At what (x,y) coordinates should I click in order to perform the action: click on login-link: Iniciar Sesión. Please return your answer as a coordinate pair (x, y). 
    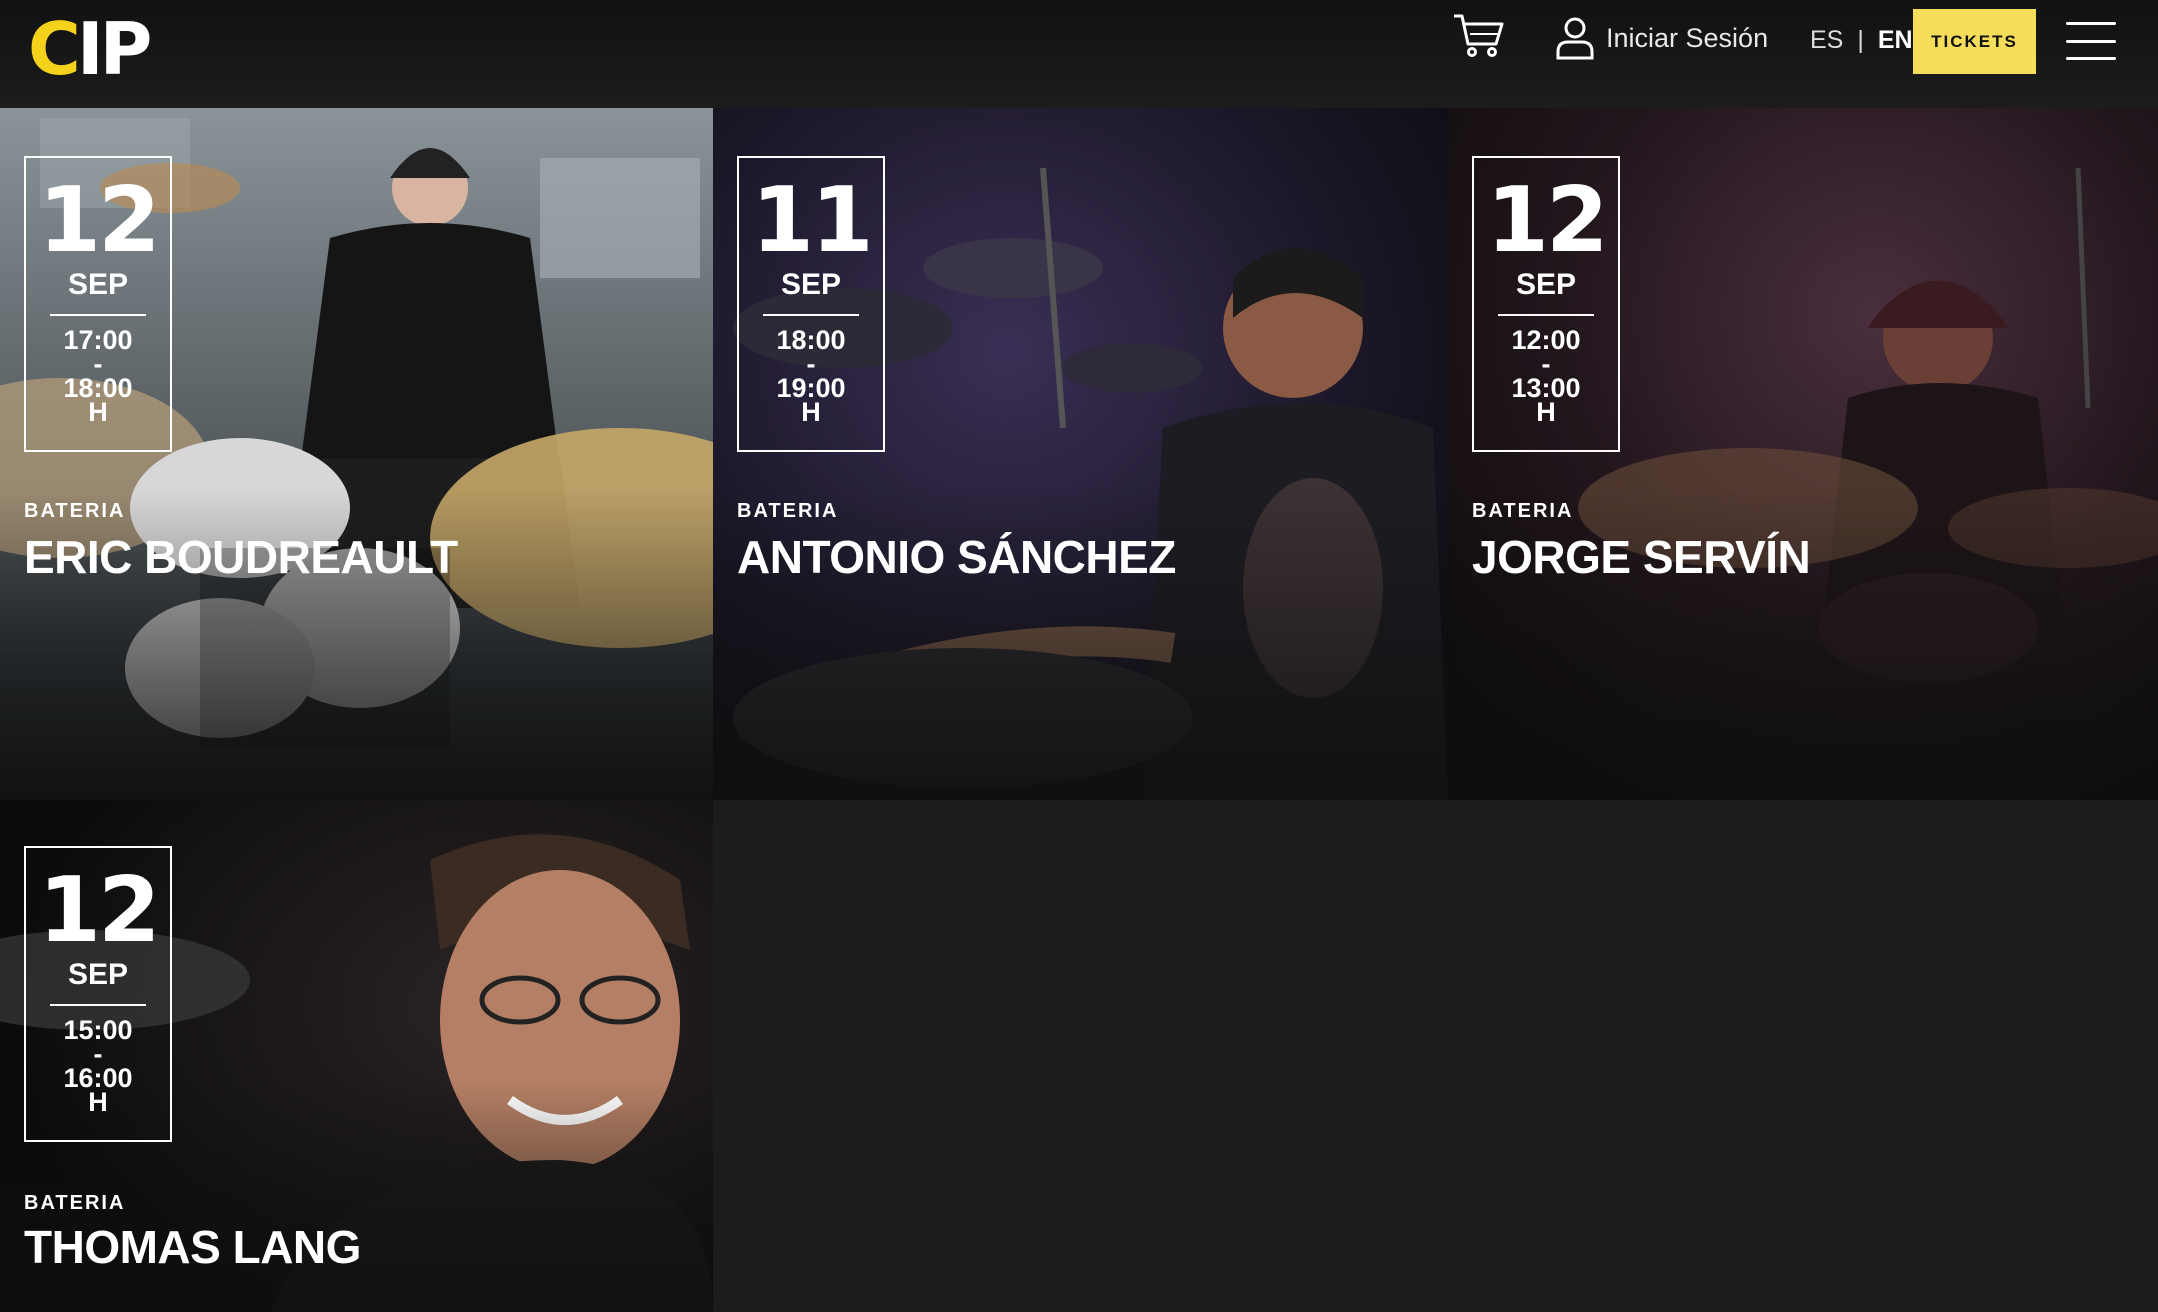
    Looking at the image, I should click on (1662, 38).